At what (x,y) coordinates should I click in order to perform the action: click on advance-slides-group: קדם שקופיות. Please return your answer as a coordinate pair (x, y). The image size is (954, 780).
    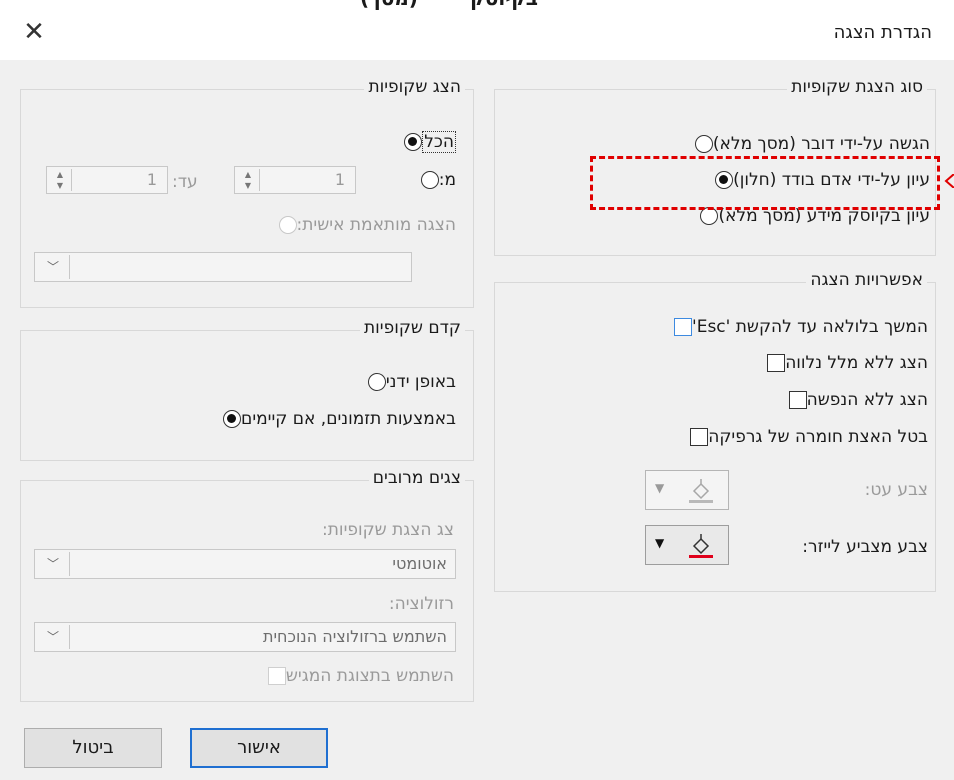
    Looking at the image, I should click on (247, 389).